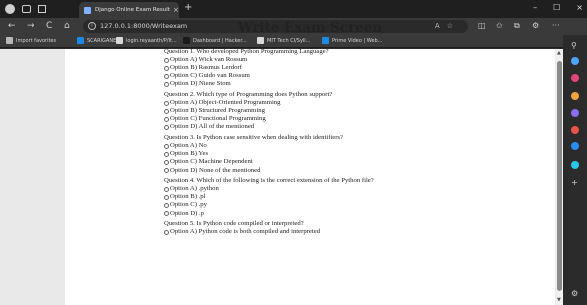  Describe the element at coordinates (575, 165) in the screenshot. I see `drop-icon` at that location.